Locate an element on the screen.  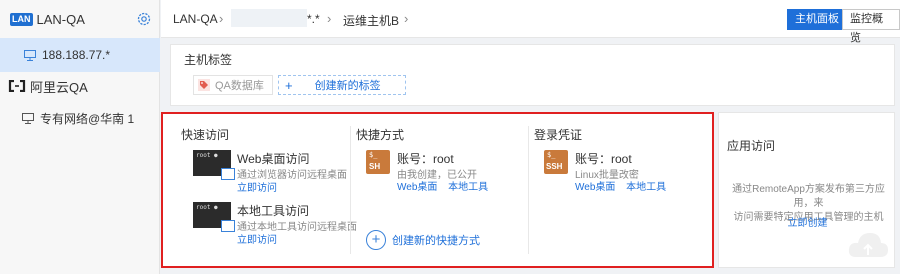
local-tool-access: root ● 本地工具访问 通过本地工具访问远程桌面 立即访问 is located at coordinates (271, 224).